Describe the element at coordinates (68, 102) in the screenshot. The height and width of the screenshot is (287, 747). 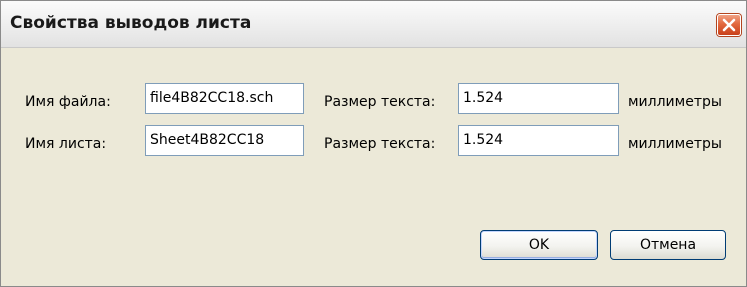
I see `file-name-label: Имя файла:` at that location.